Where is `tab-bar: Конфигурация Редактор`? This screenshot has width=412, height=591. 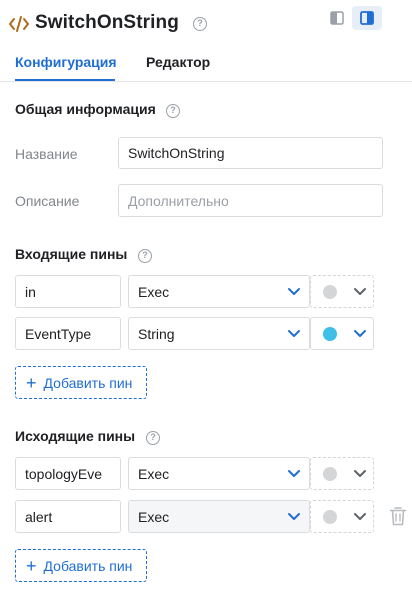 tab-bar: Конфигурация Редактор is located at coordinates (206, 65).